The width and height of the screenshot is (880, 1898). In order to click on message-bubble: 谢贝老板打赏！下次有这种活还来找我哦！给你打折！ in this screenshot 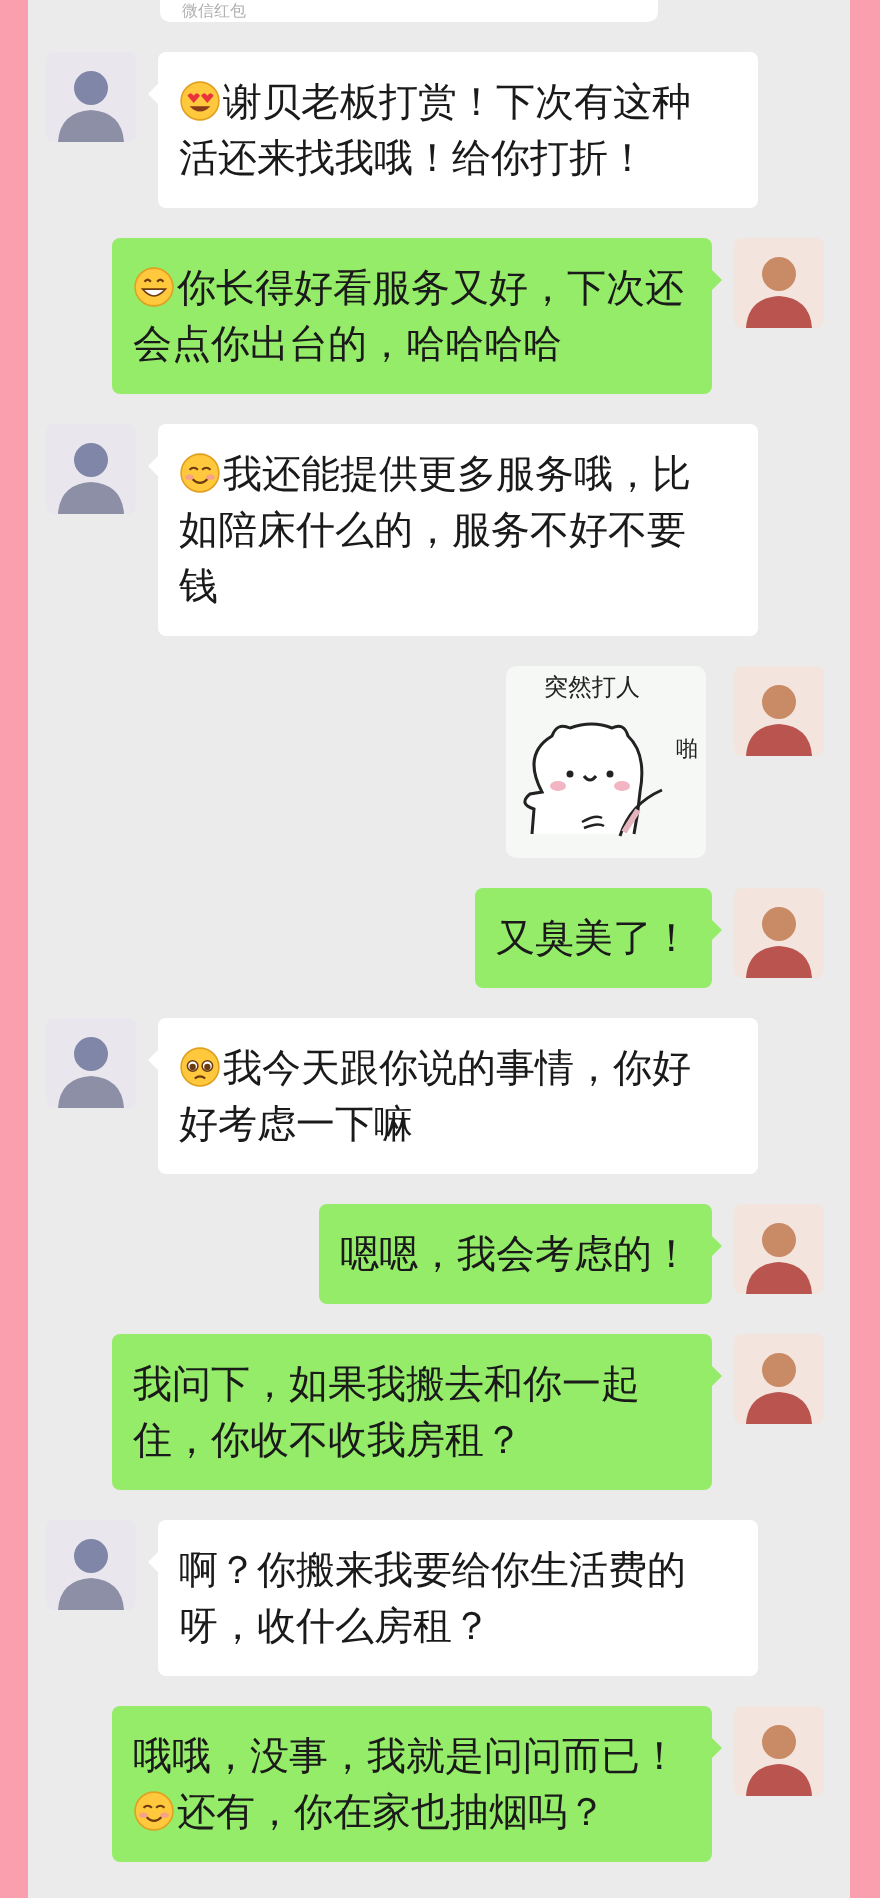, I will do `click(458, 130)`.